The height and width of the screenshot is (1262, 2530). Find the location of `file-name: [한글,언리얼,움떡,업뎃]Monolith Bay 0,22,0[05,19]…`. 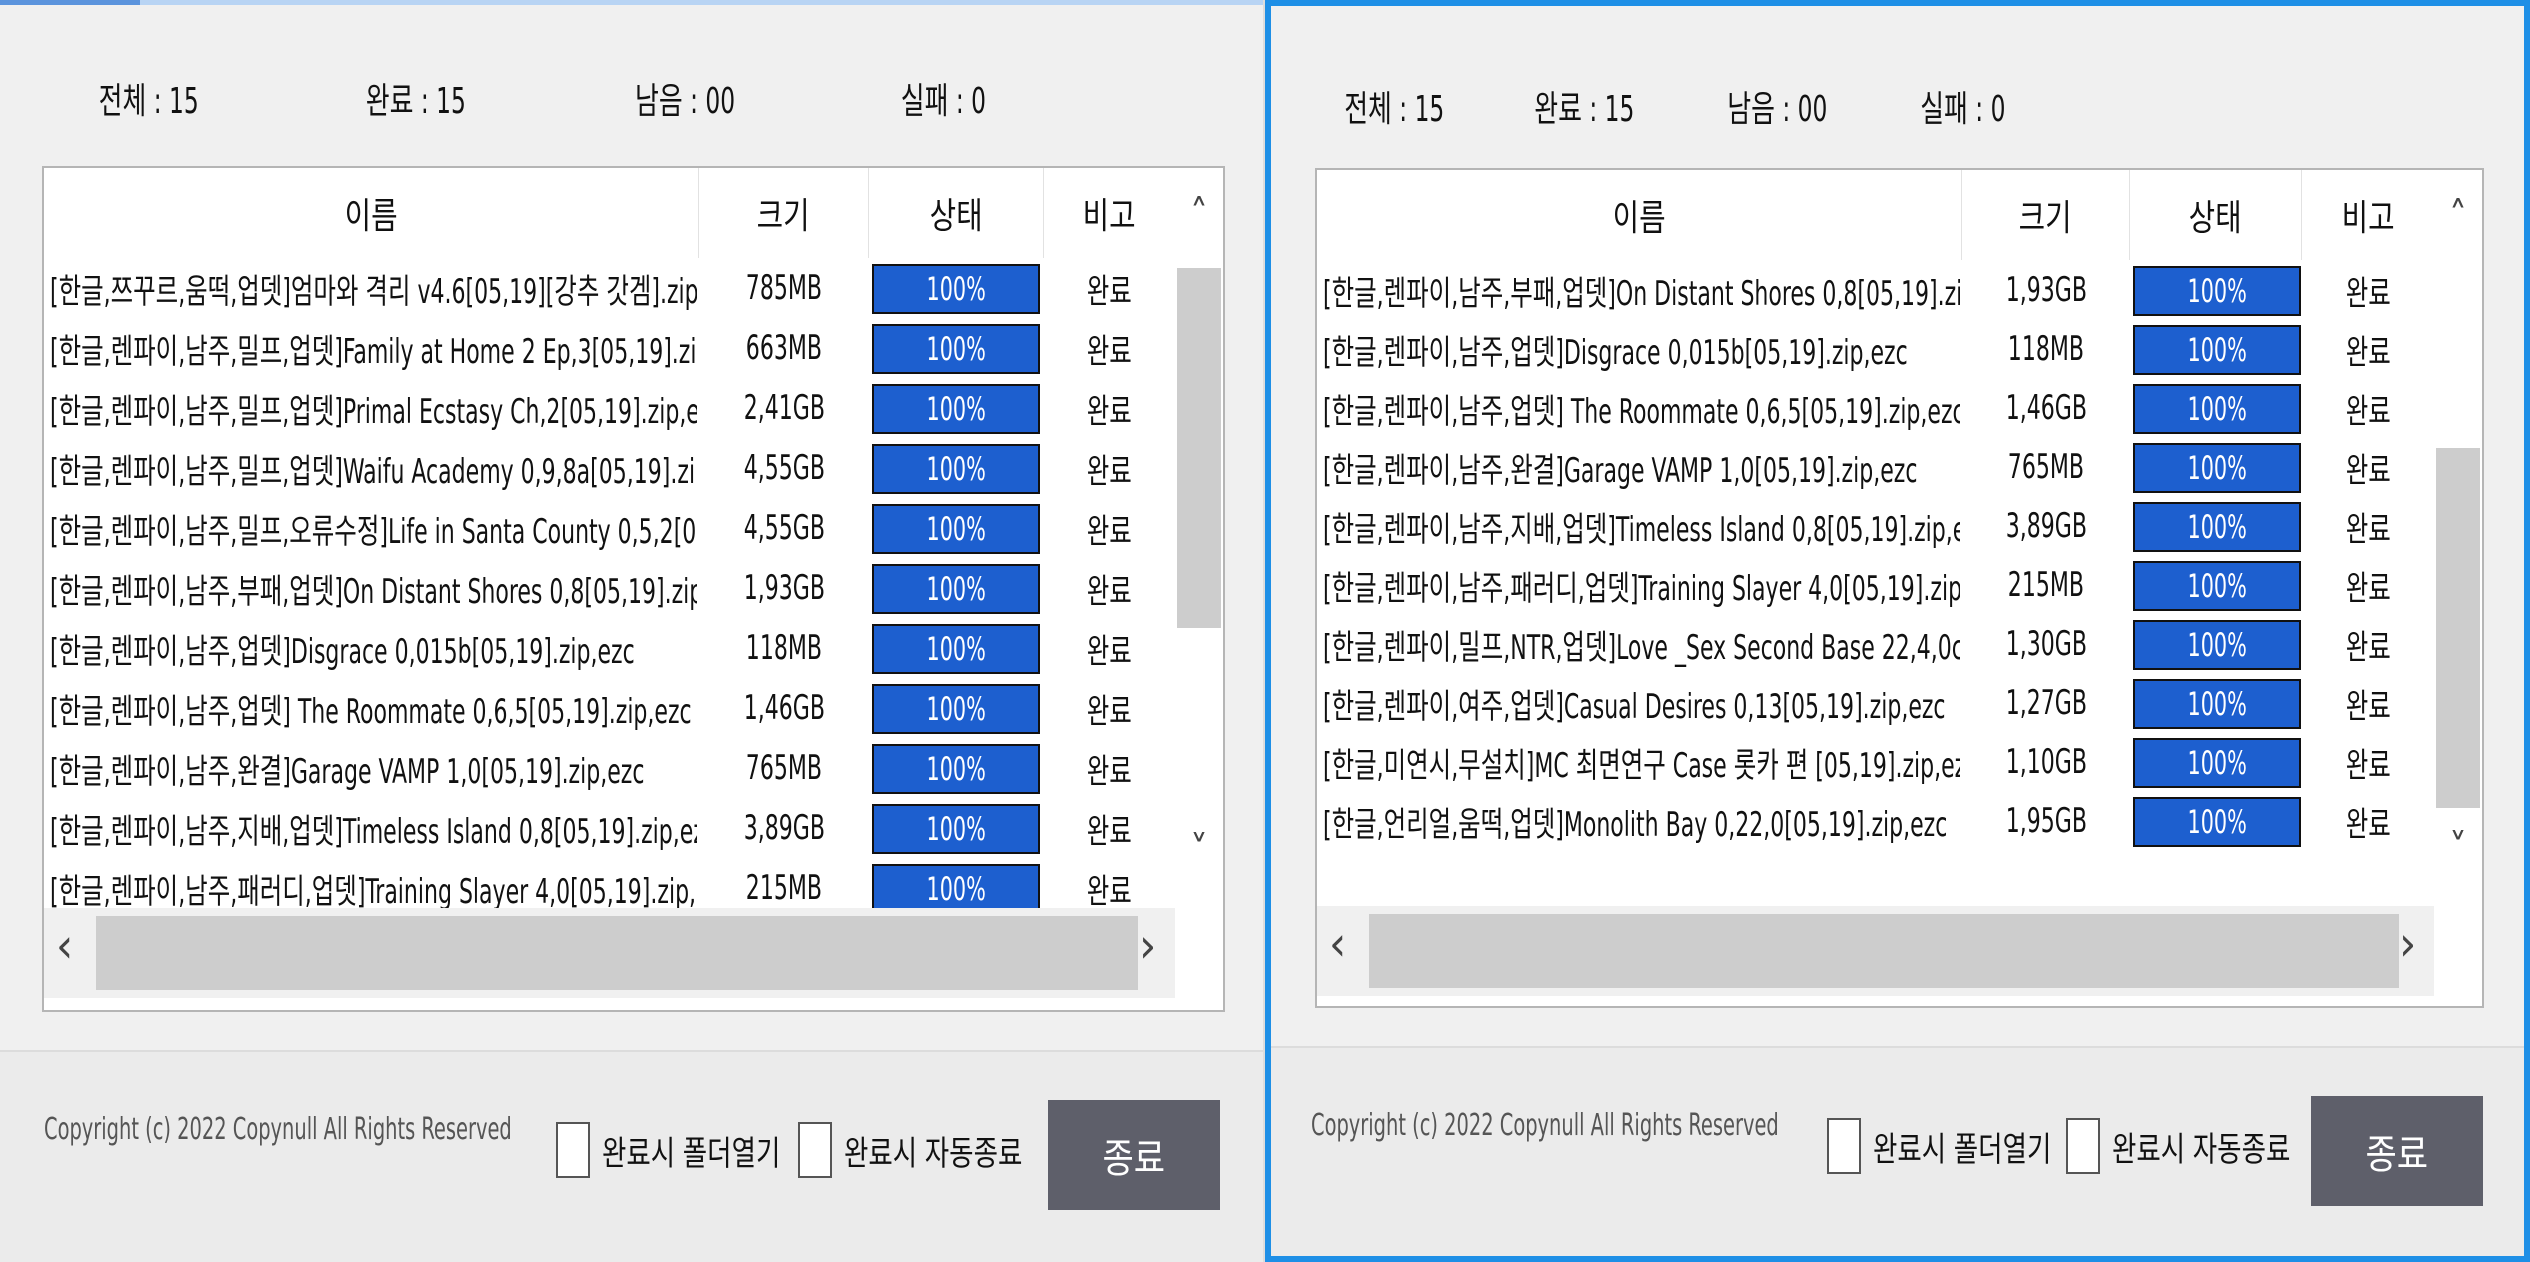

file-name: [한글,언리얼,움떡,업뎃]Monolith Bay 0,22,0[05,19]… is located at coordinates (1635, 824).